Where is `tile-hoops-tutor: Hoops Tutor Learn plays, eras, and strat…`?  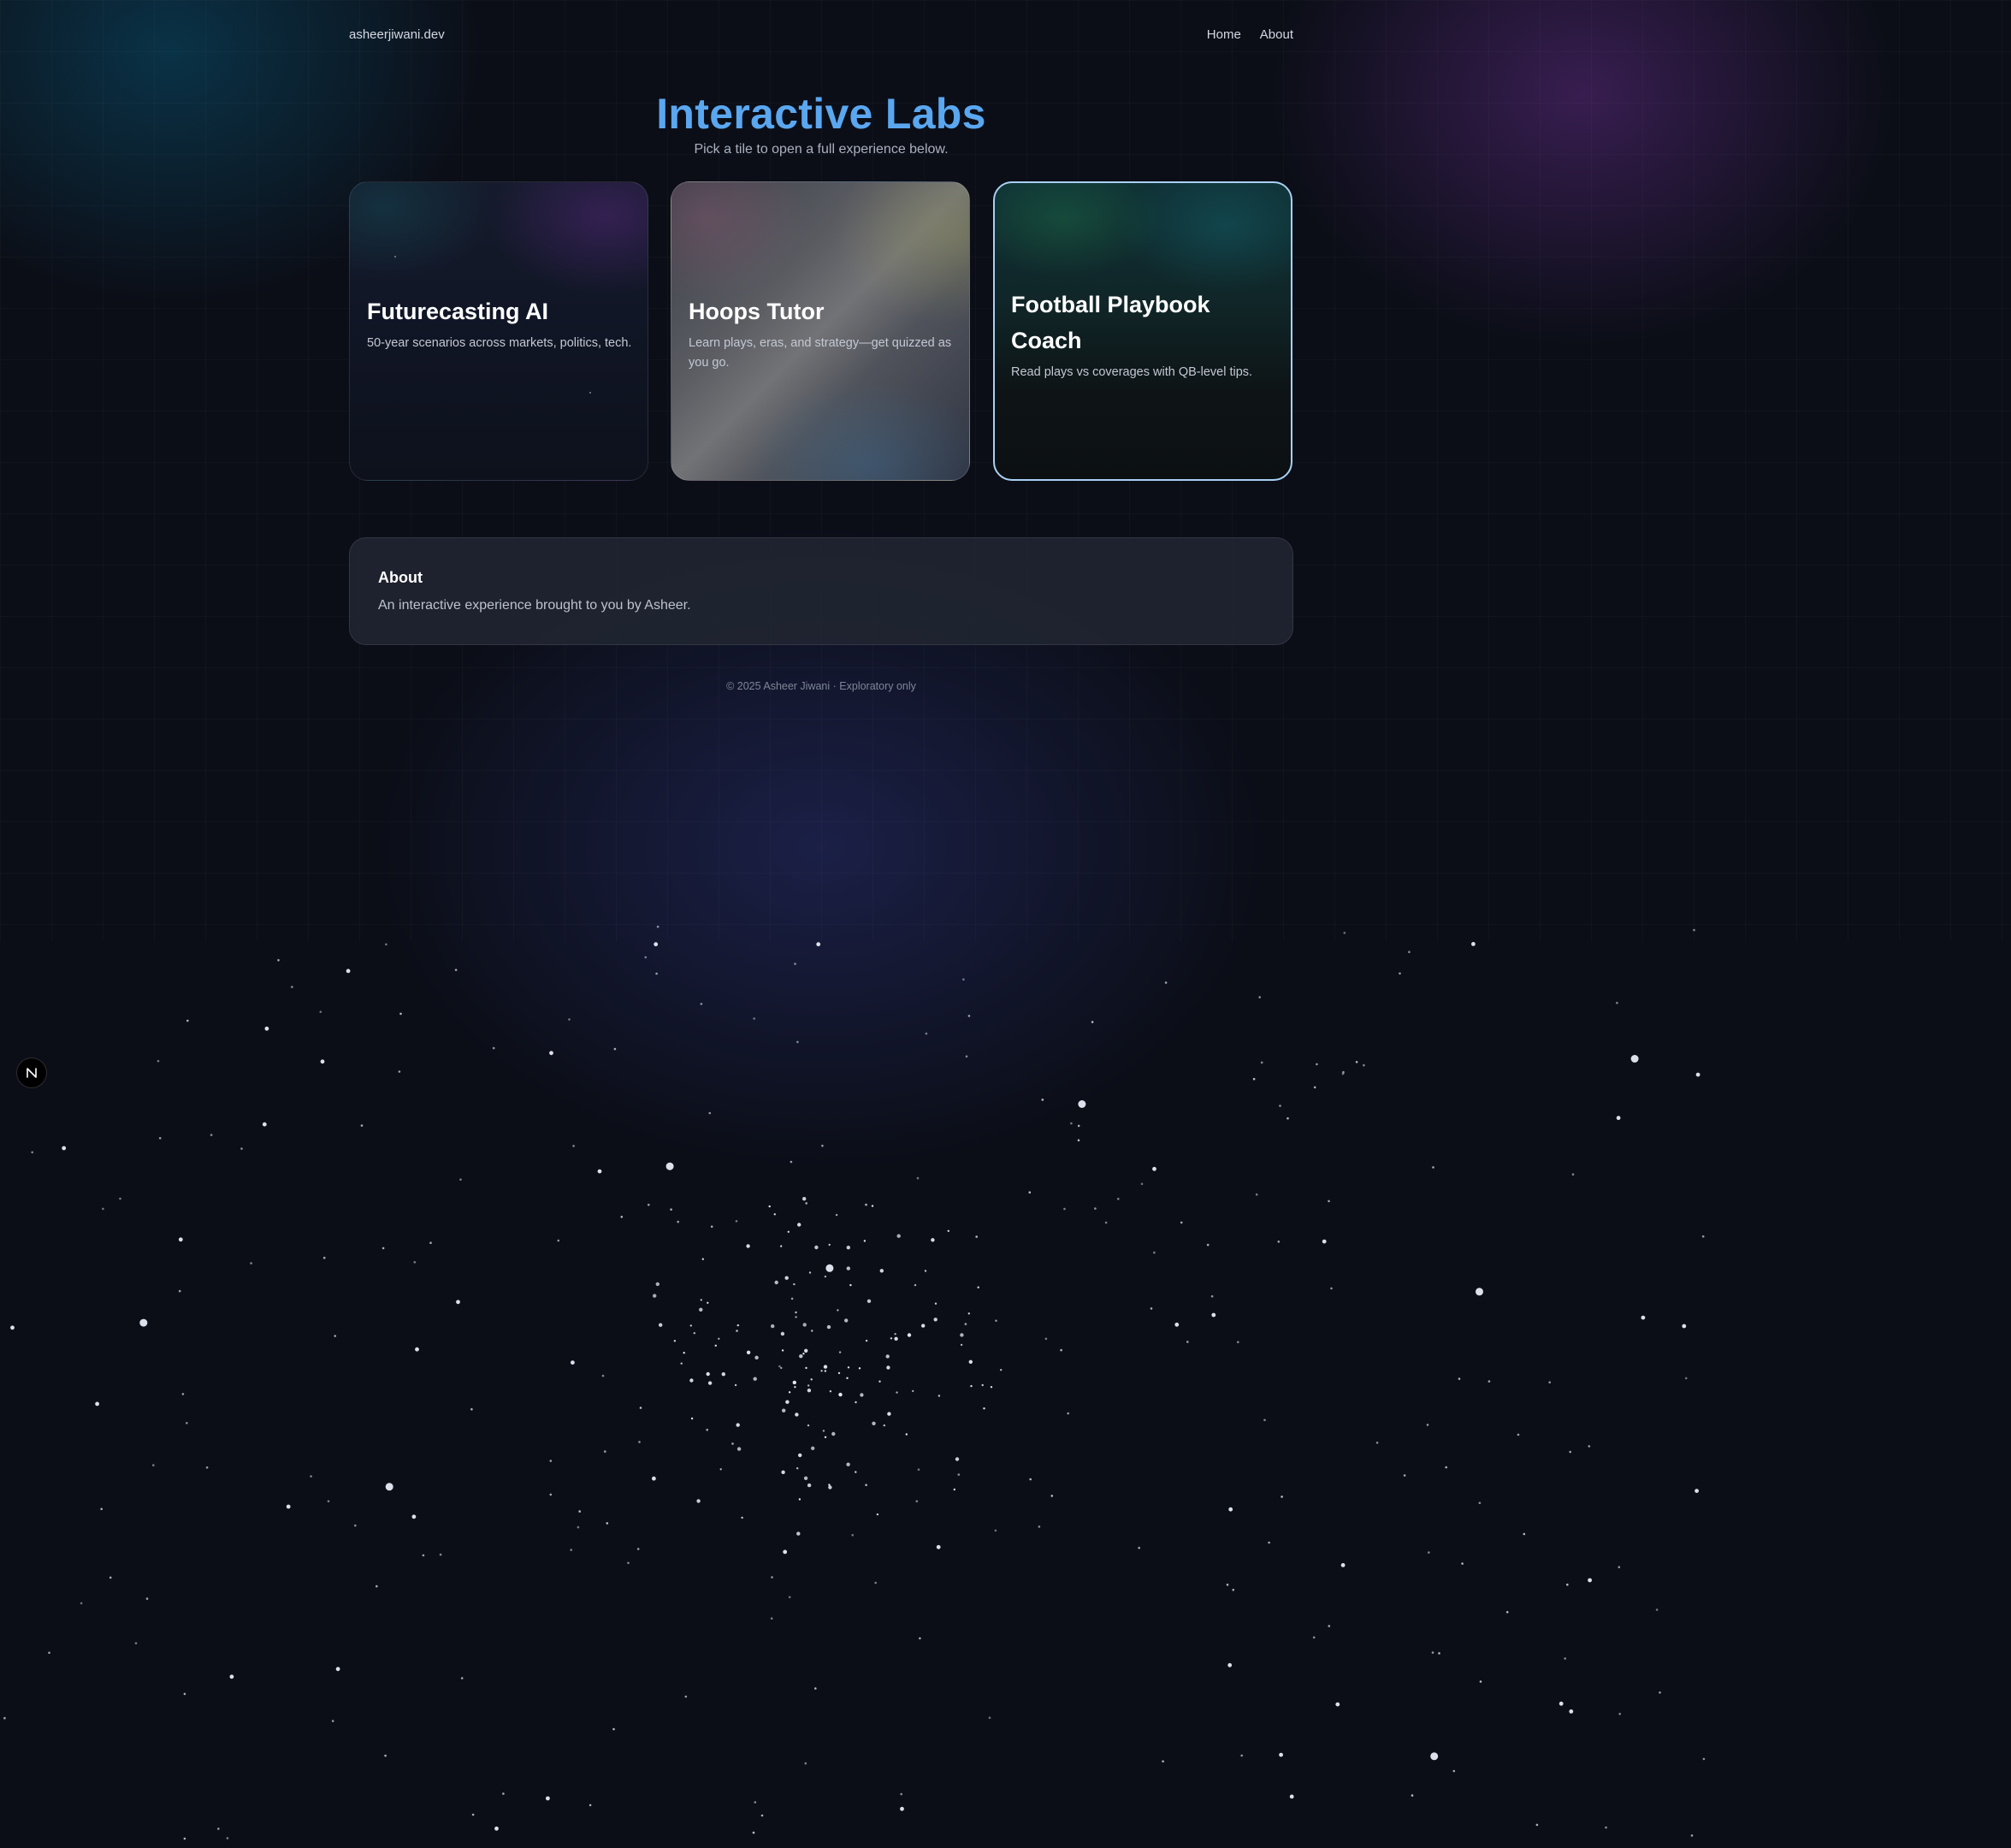
tile-hoops-tutor: Hoops Tutor Learn plays, eras, and strat… is located at coordinates (820, 331).